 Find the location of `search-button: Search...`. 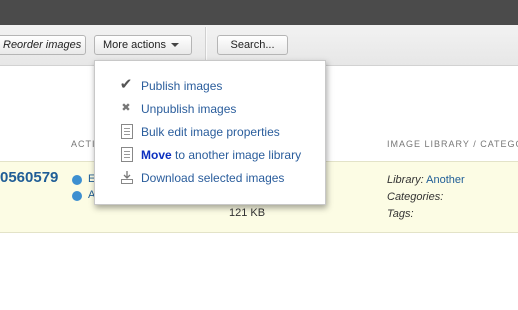

search-button: Search... is located at coordinates (252, 45).